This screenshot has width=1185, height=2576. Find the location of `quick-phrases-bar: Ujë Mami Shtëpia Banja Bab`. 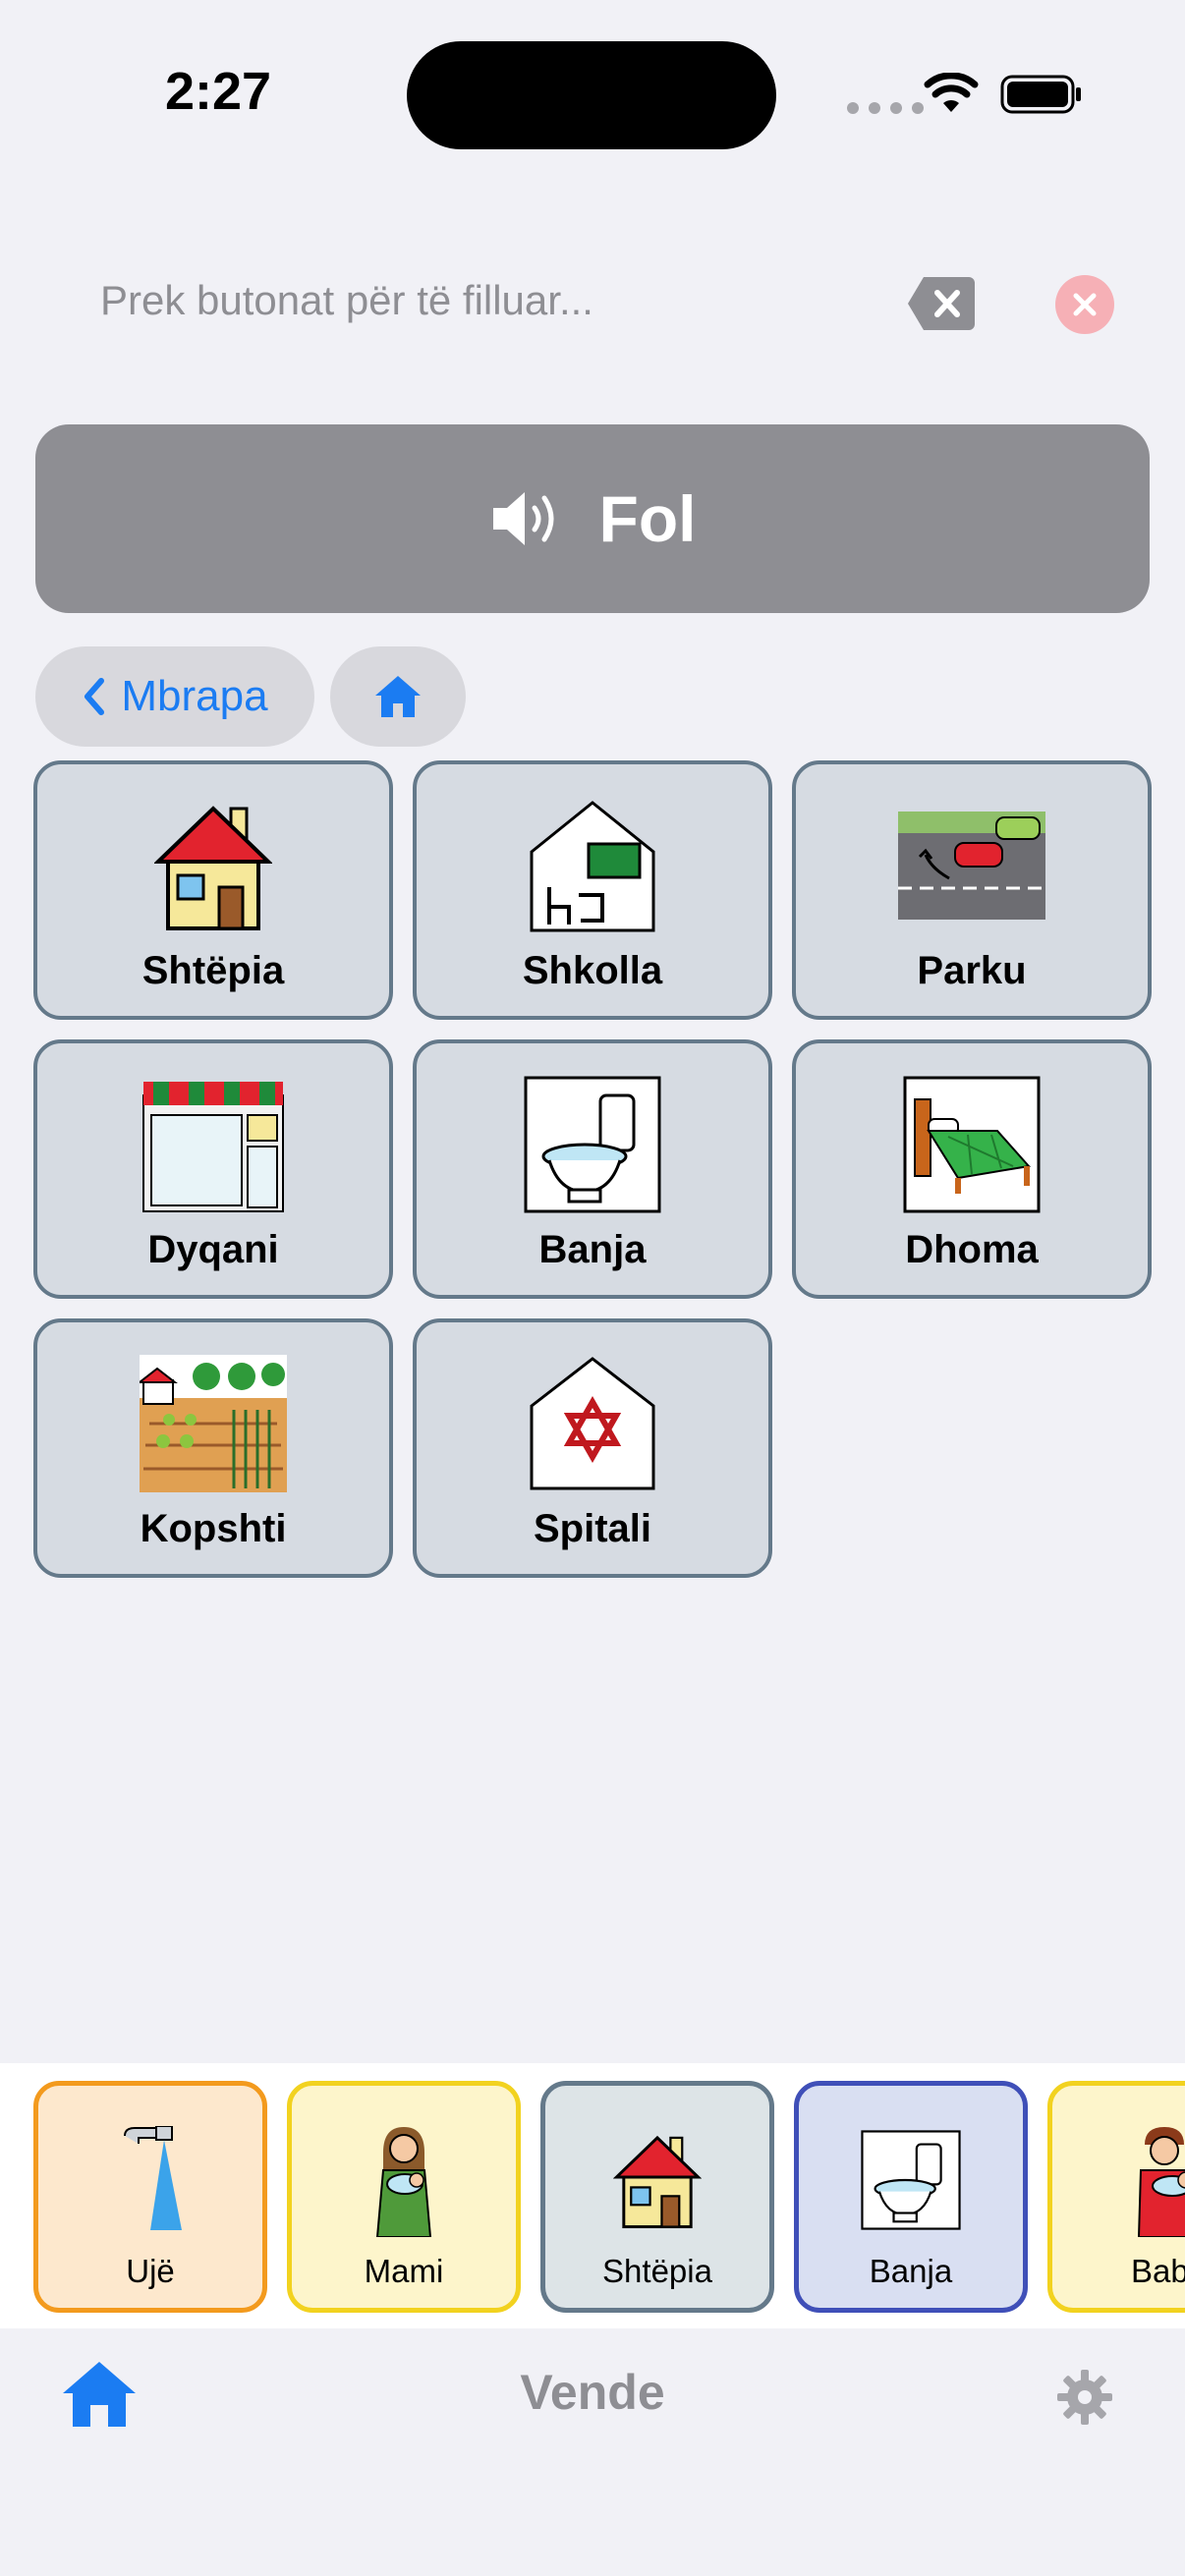

quick-phrases-bar: Ujë Mami Shtëpia Banja Bab is located at coordinates (592, 2195).